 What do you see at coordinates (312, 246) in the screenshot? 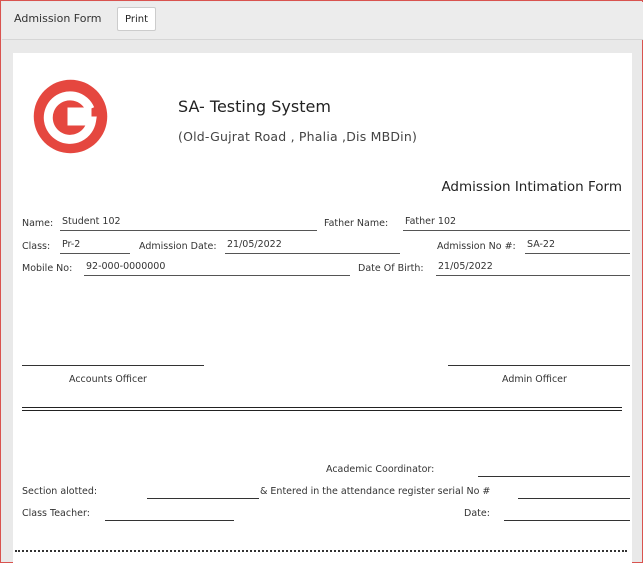
I see `admission-date-value: 21/05/2022` at bounding box center [312, 246].